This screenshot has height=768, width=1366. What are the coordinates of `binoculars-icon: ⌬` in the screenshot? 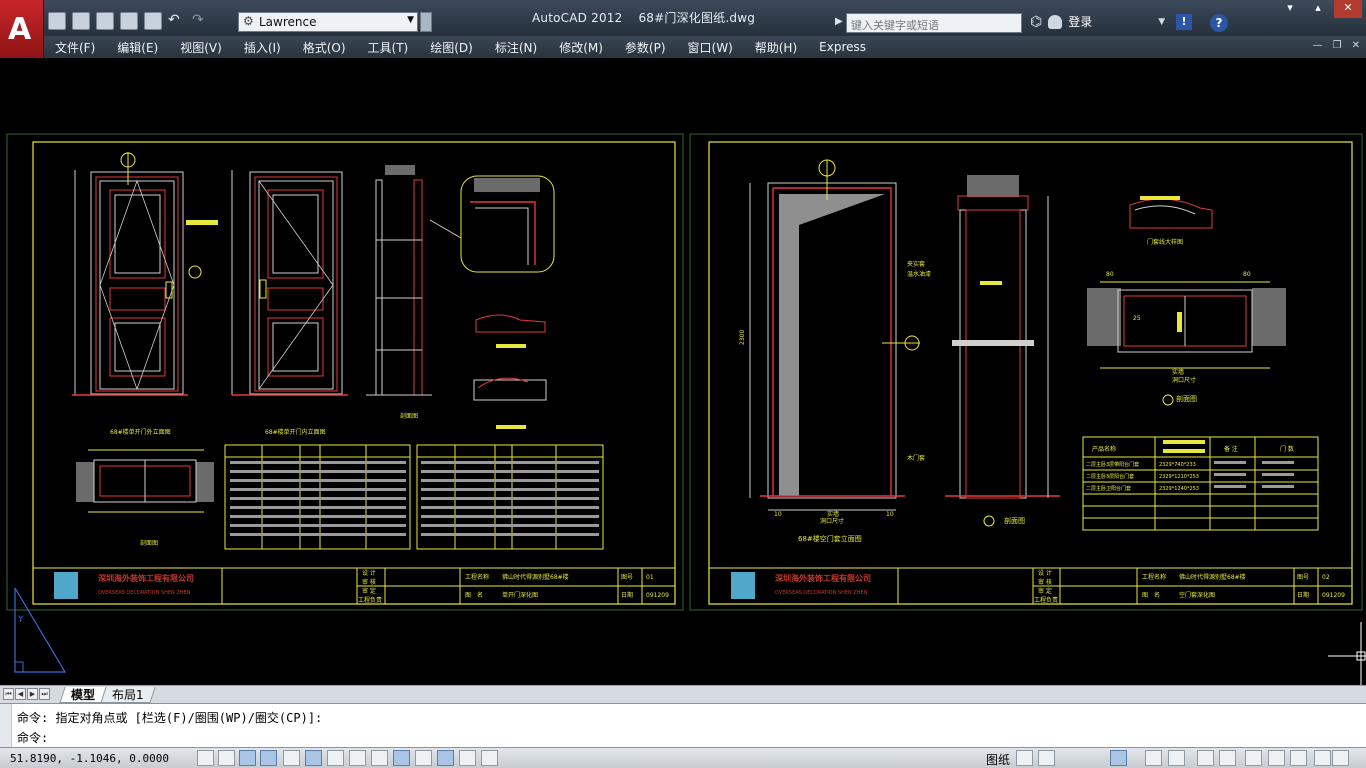 It's located at (1036, 22).